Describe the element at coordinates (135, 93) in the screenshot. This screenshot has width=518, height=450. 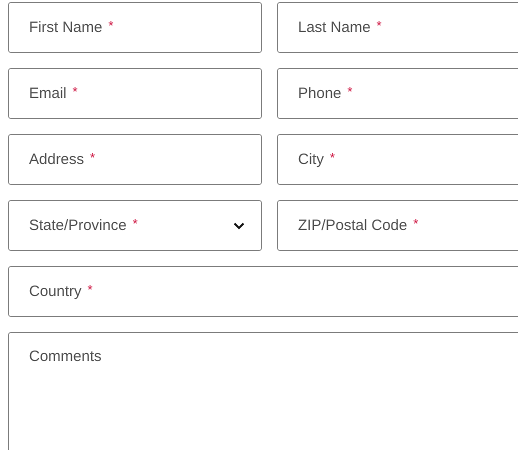
I see `input-field: Email *` at that location.